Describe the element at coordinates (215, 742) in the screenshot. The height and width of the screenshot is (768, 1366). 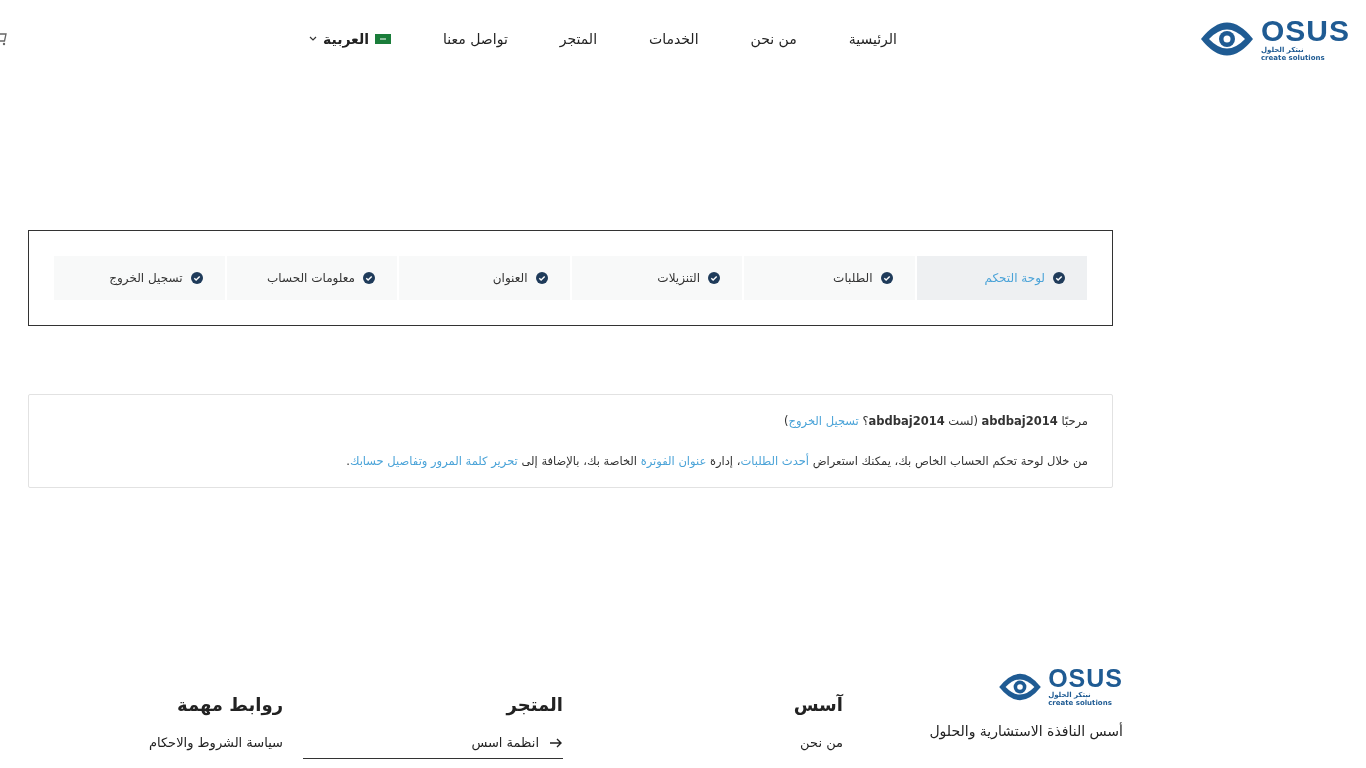
I see `footer-link: سياسة الشروط والاحكام` at that location.